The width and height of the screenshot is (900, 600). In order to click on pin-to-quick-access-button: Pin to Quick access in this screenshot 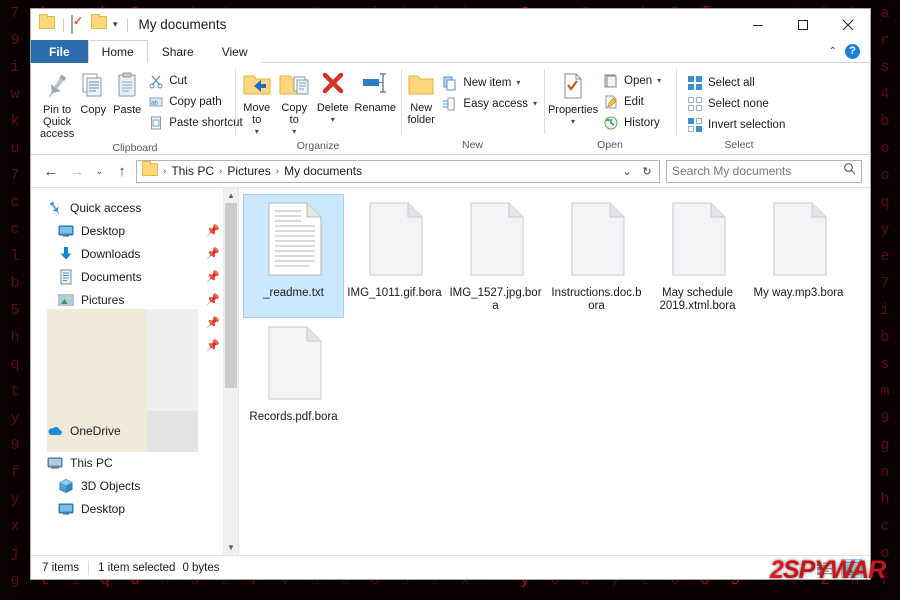, I will do `click(57, 104)`.